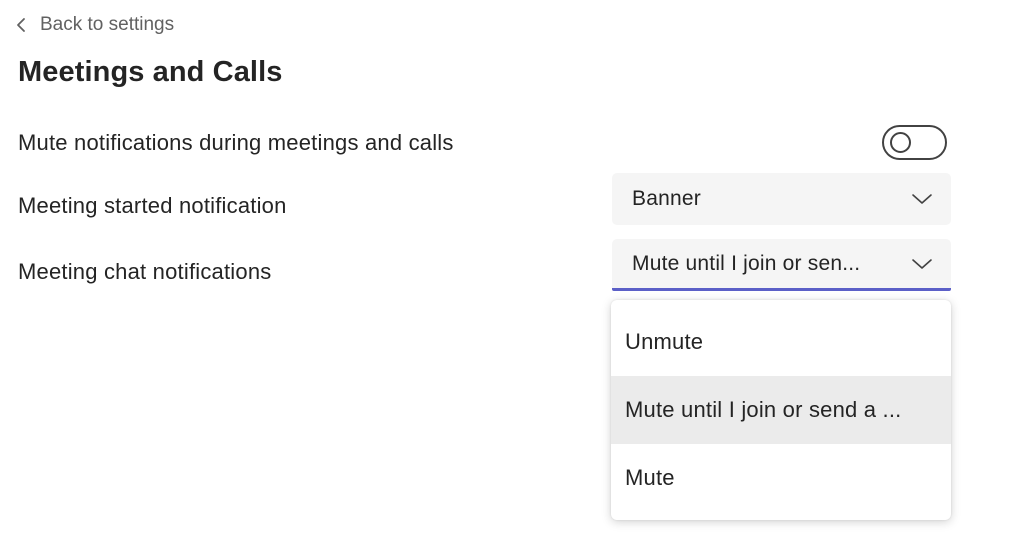  I want to click on meeting-started-label: Meeting started notification, so click(152, 205).